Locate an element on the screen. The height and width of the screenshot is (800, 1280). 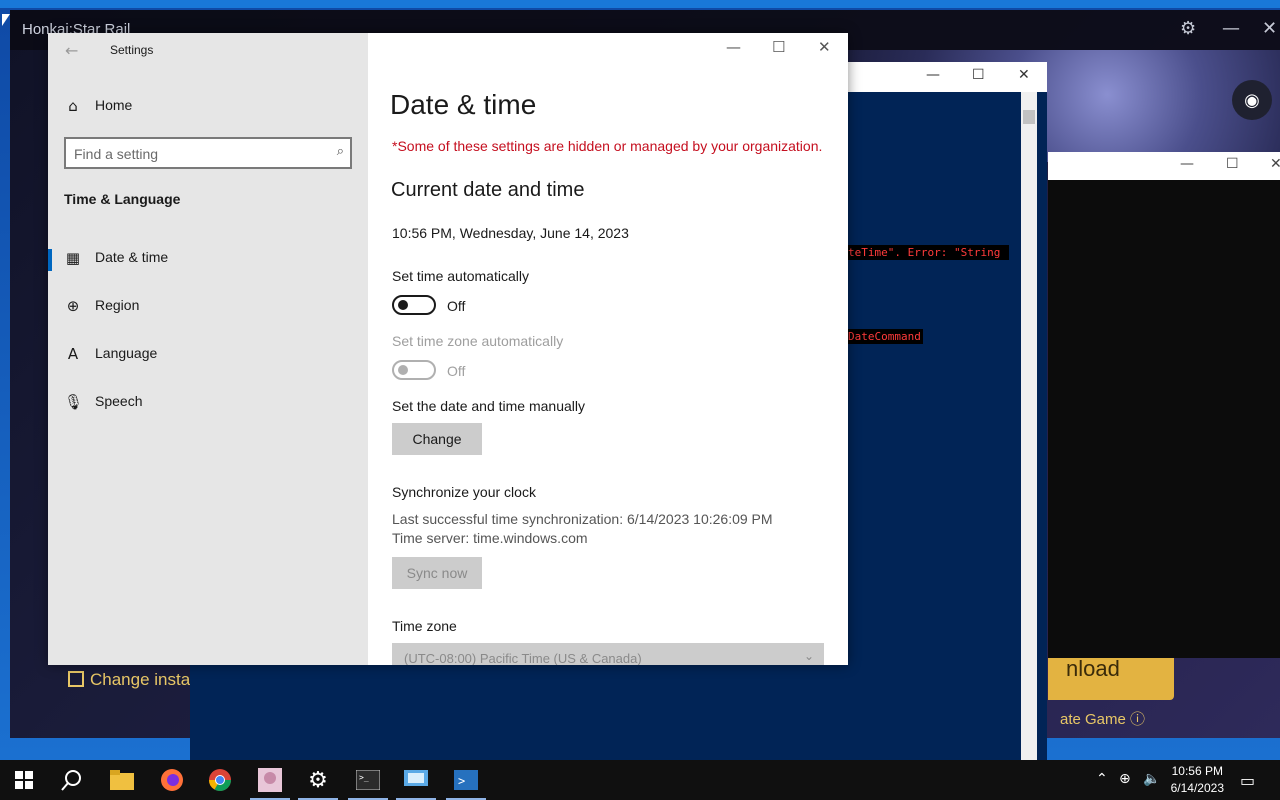
firefox-icon is located at coordinates (172, 780).